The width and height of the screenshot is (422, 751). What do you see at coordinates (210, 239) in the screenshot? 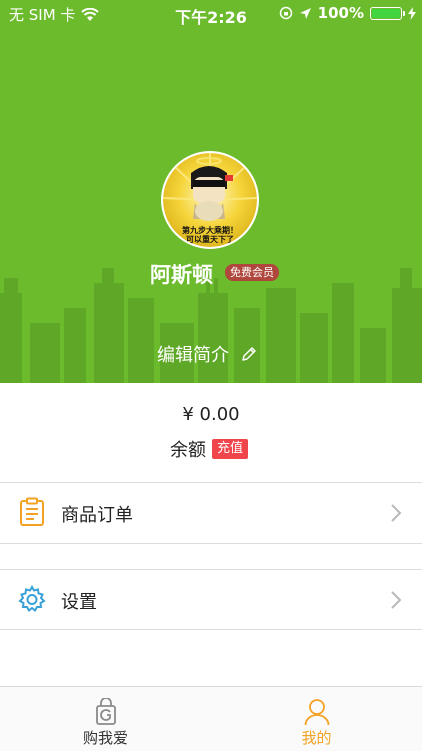
I see `avatar-caption-2: 可以重天下了` at bounding box center [210, 239].